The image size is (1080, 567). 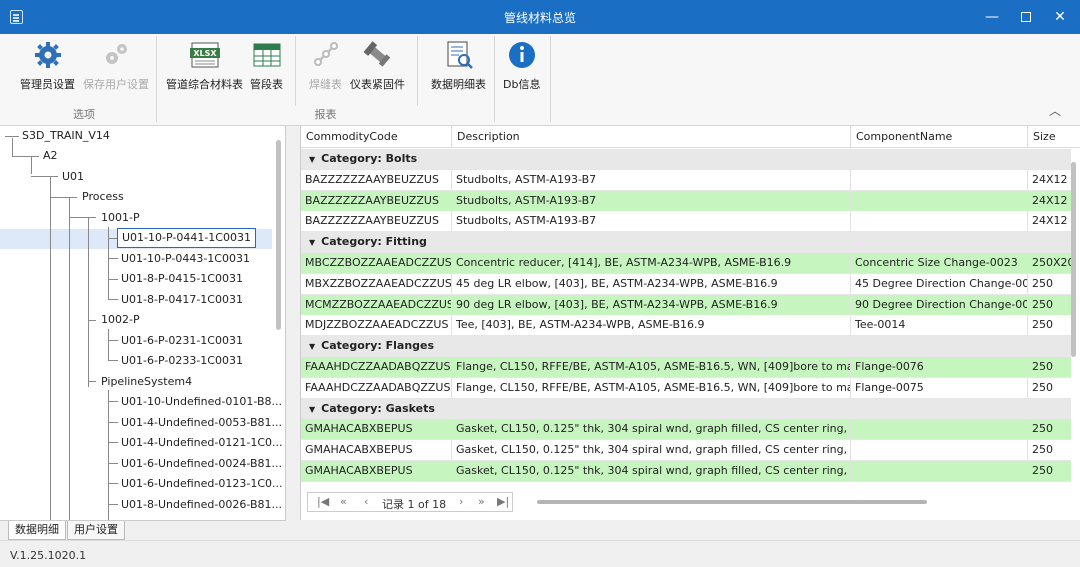 What do you see at coordinates (376, 325) in the screenshot?
I see `cell-code: MDJZZBOZZAAEADCZZUS` at bounding box center [376, 325].